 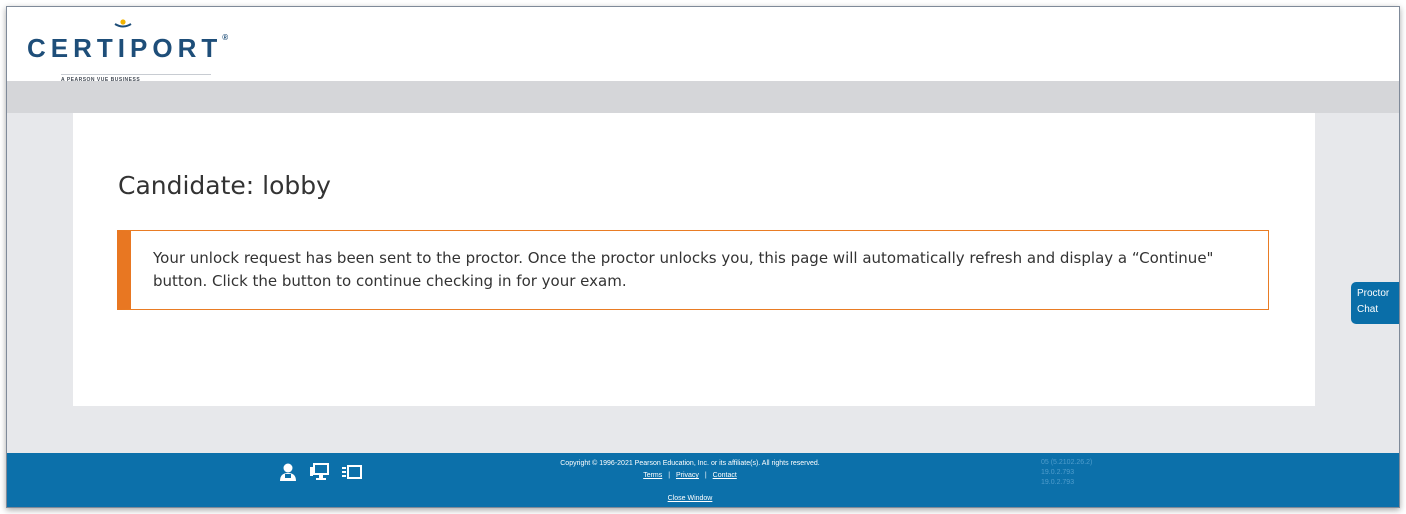 What do you see at coordinates (1368, 309) in the screenshot?
I see `proctor-chat-label-line2: Chat` at bounding box center [1368, 309].